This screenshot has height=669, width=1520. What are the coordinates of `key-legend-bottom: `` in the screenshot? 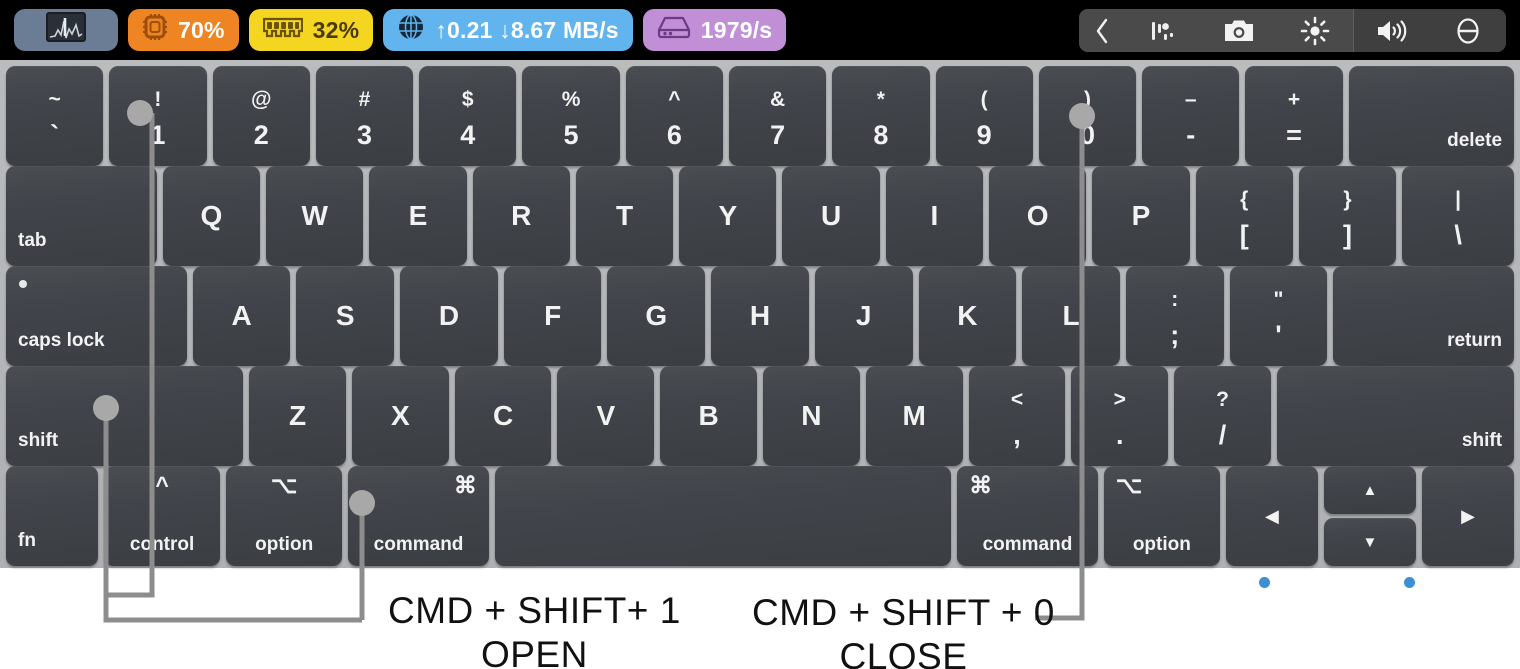 It's located at (55, 134).